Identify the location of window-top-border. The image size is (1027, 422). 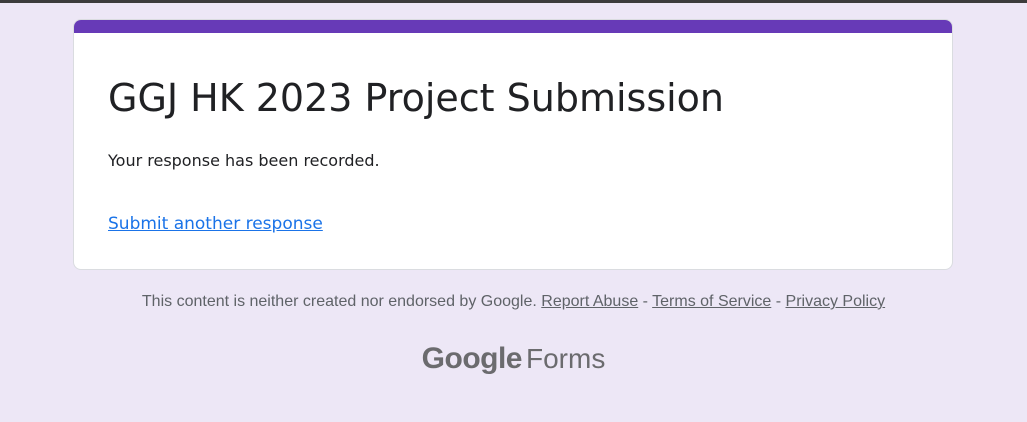
(513, 1).